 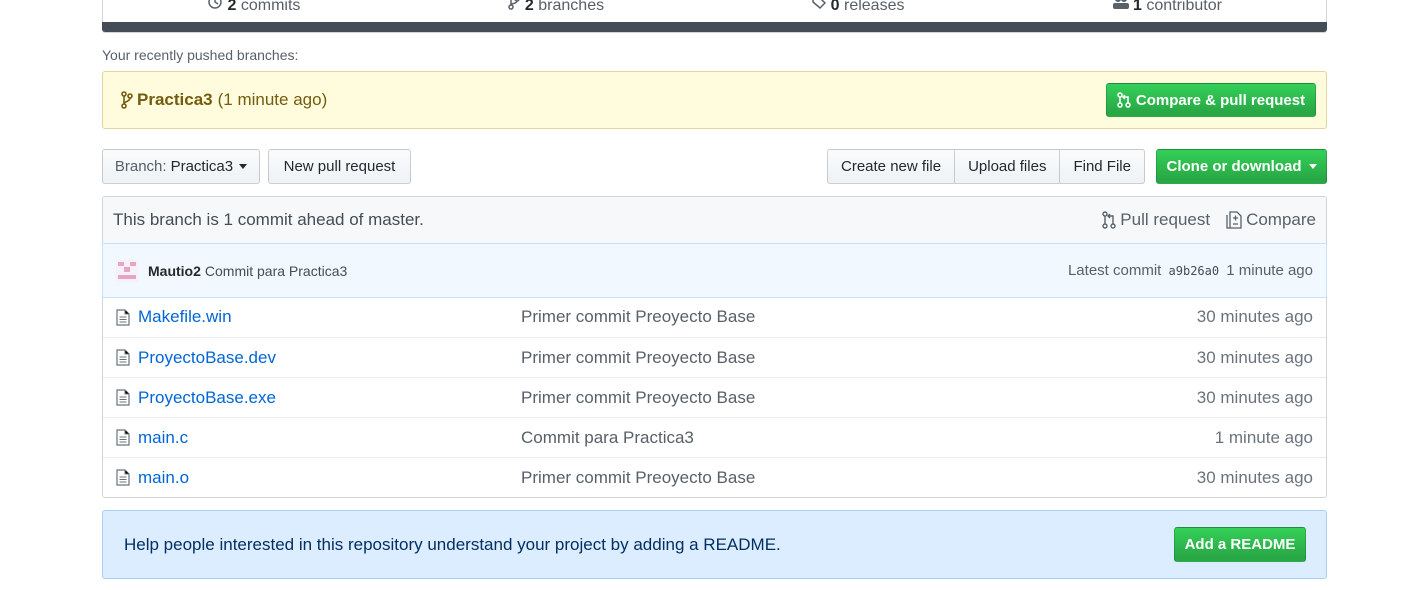 I want to click on file-age: 1 minute ago, so click(x=1263, y=437).